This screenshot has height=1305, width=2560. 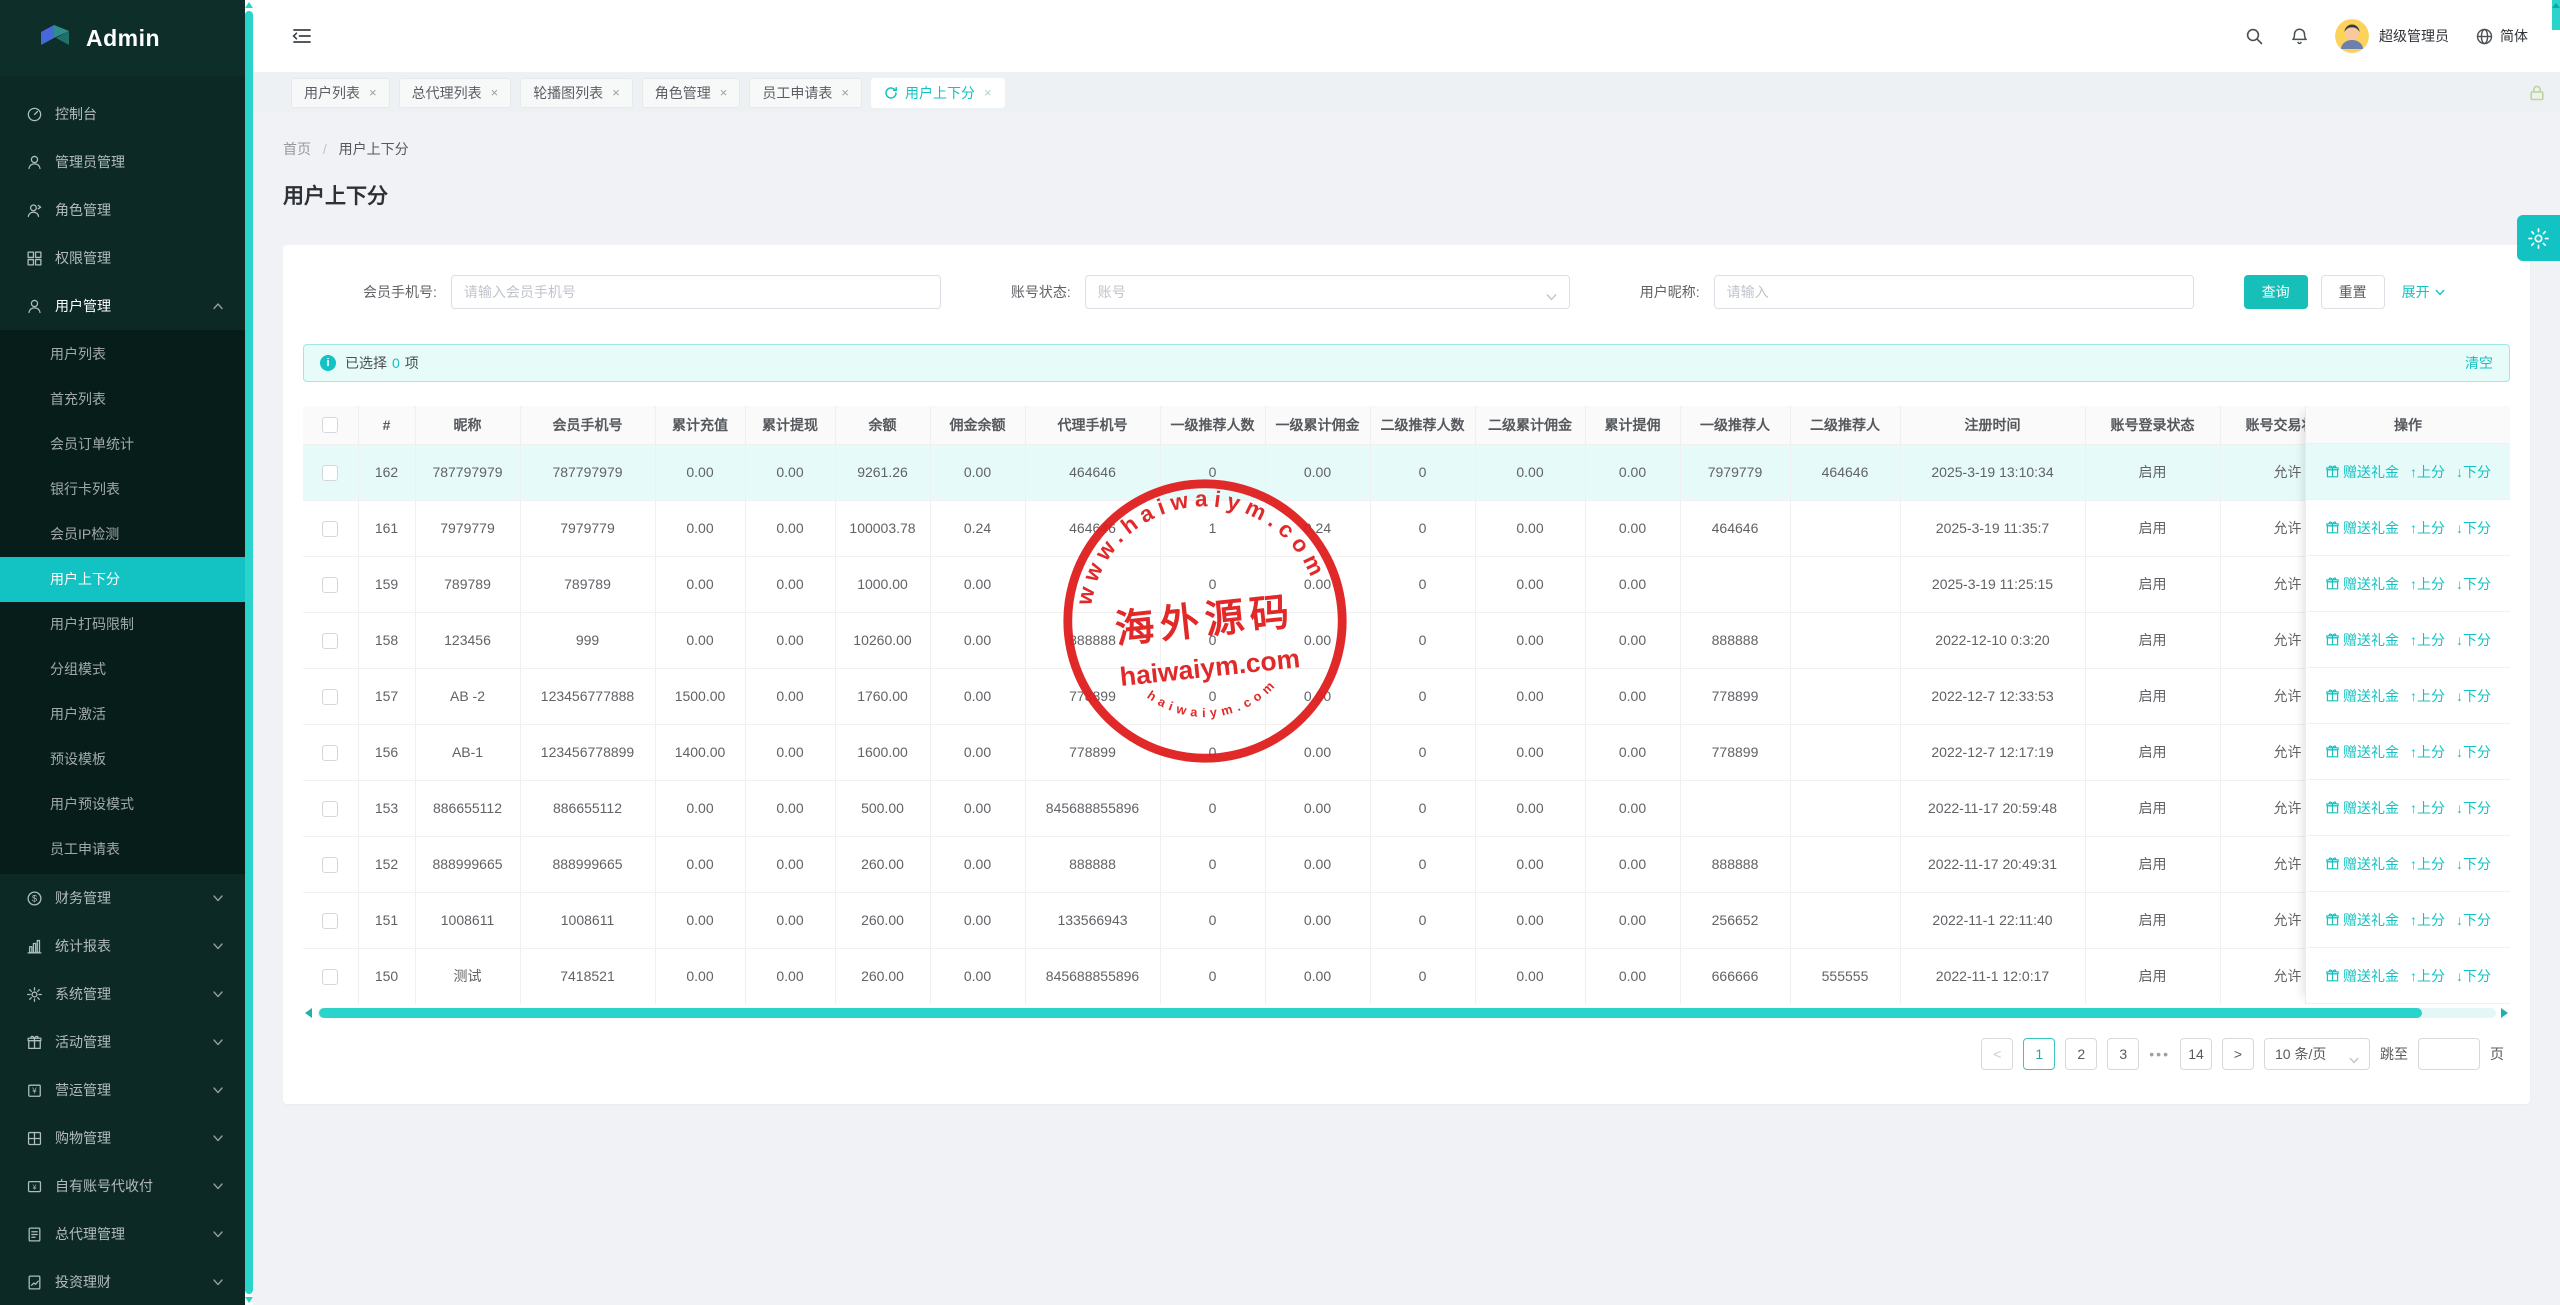 I want to click on settings-gear-button, so click(x=2538, y=238).